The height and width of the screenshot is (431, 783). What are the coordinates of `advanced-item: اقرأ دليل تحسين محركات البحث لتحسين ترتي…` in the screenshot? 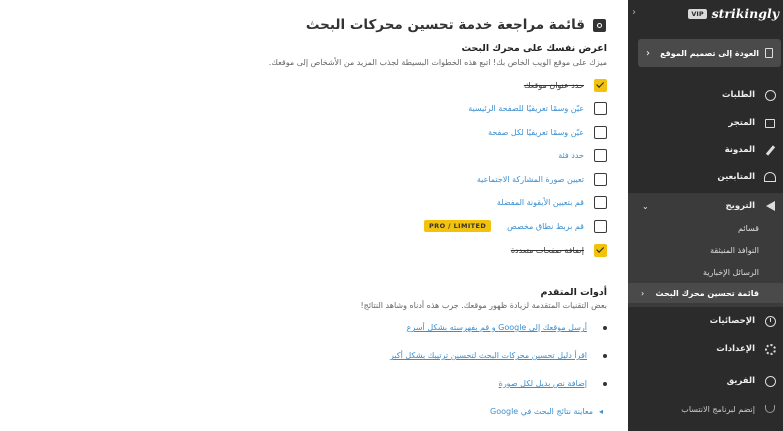 It's located at (498, 355).